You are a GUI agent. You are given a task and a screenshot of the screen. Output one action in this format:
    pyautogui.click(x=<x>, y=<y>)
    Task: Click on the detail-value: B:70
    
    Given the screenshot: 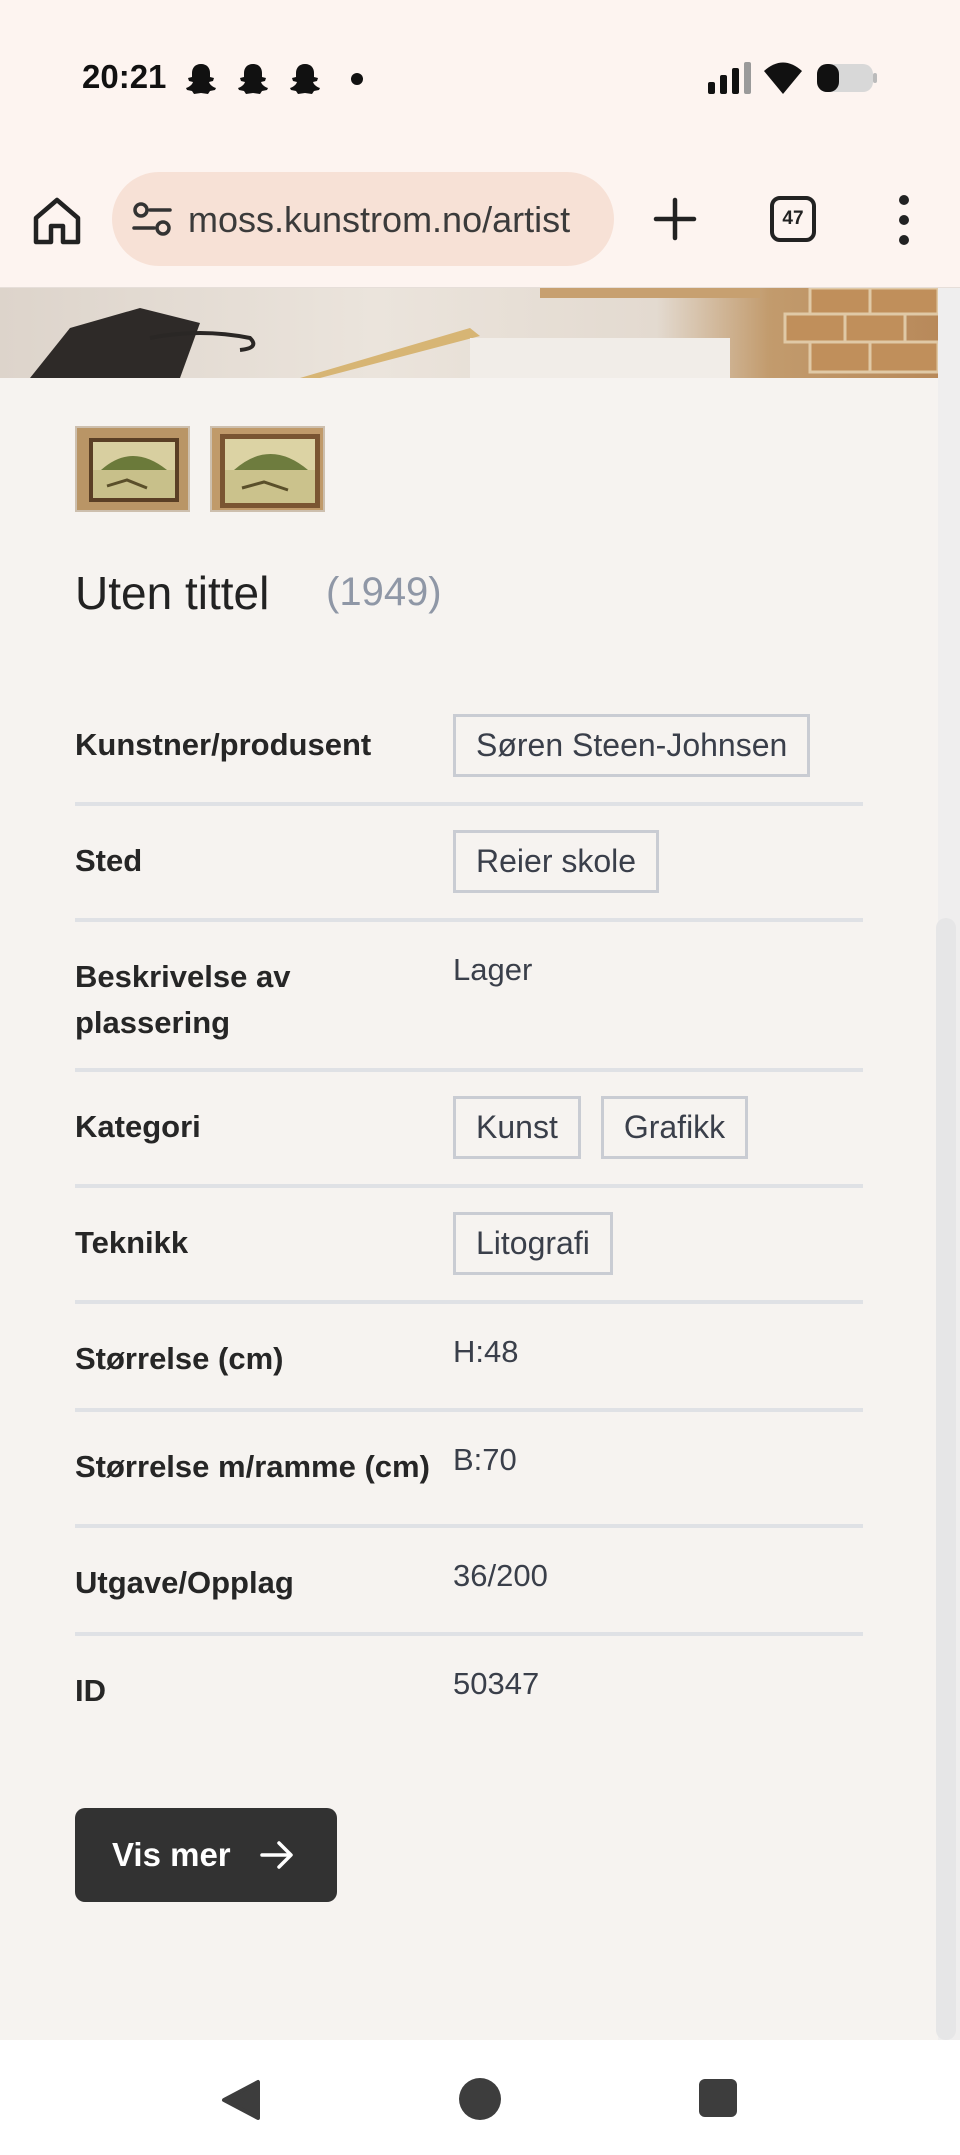 What is the action you would take?
    pyautogui.click(x=485, y=1459)
    